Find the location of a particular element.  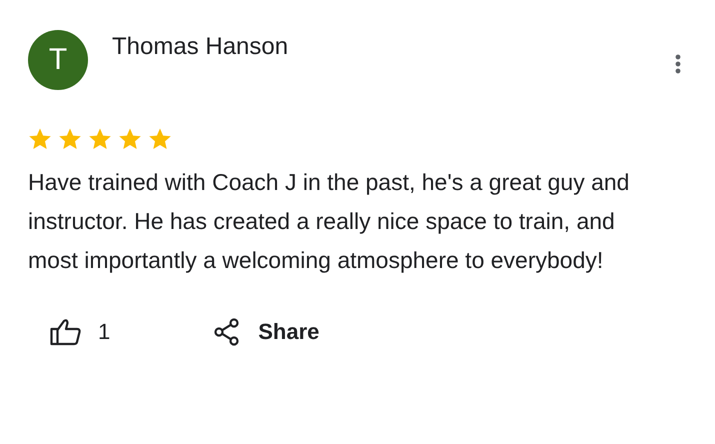

like-button: 1 is located at coordinates (80, 332).